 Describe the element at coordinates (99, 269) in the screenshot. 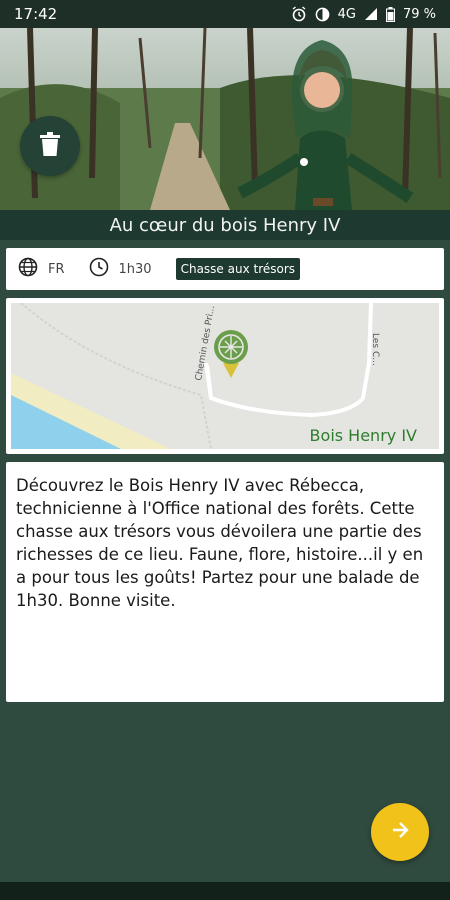

I see `clock-icon` at that location.